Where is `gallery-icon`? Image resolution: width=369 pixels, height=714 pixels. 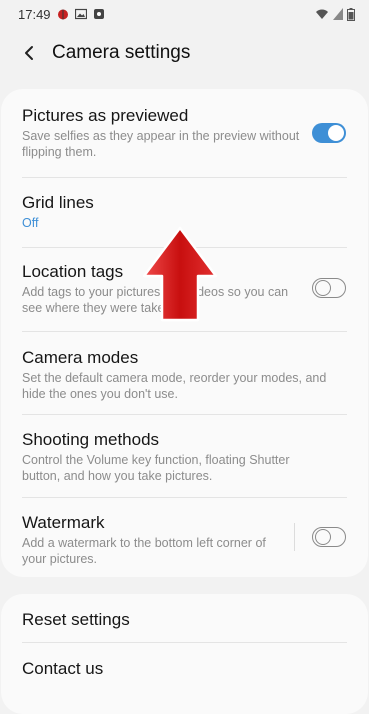
gallery-icon is located at coordinates (80, 14).